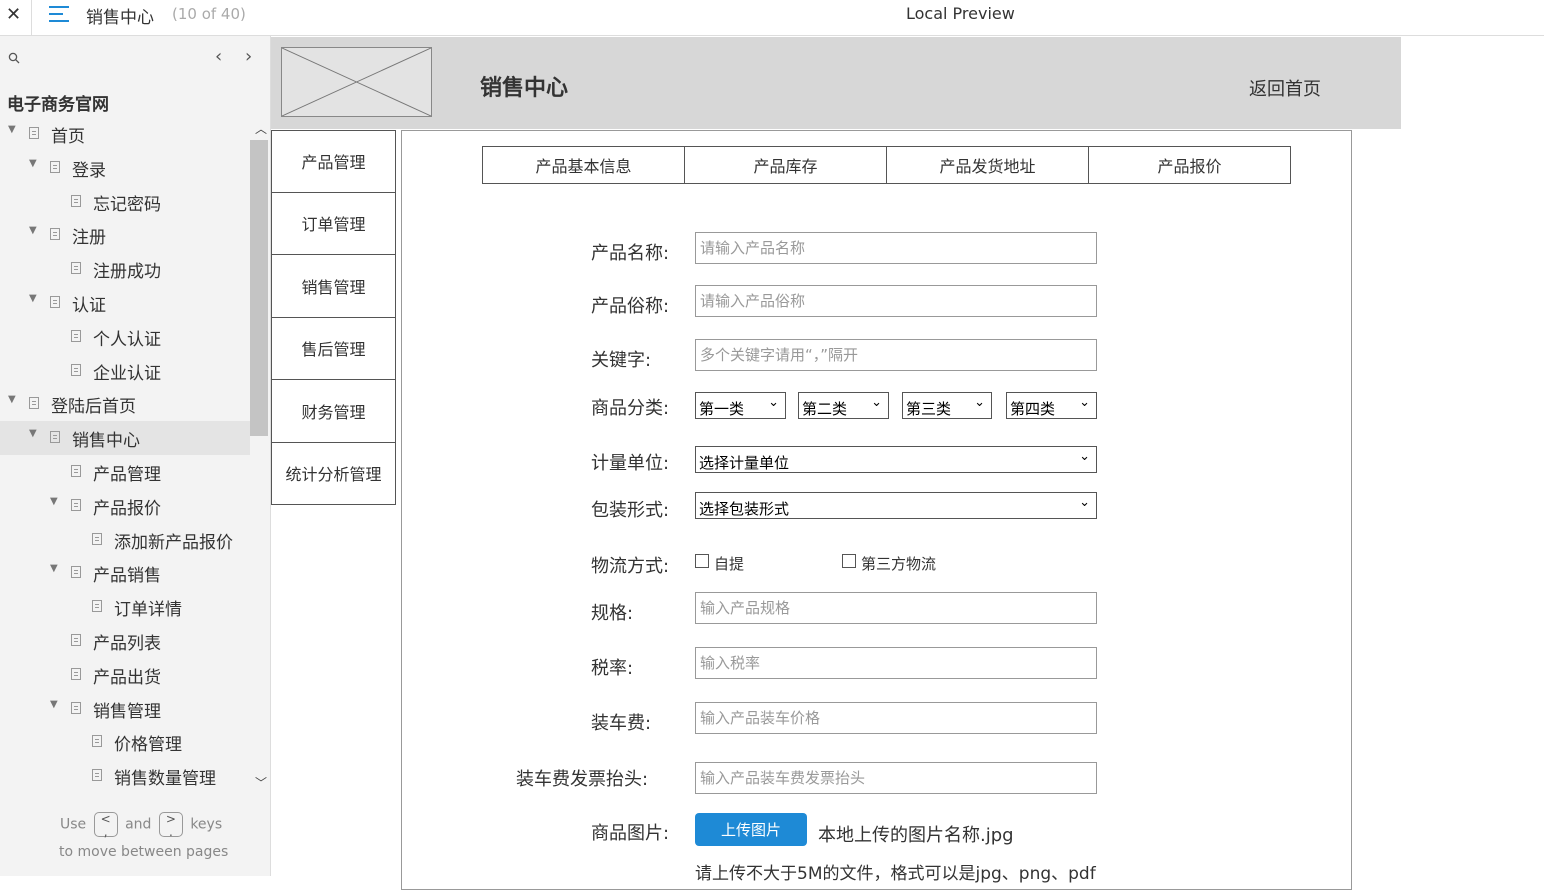 The image size is (1544, 890). I want to click on category-select-4: 第四类 ⌄, so click(1051, 405).